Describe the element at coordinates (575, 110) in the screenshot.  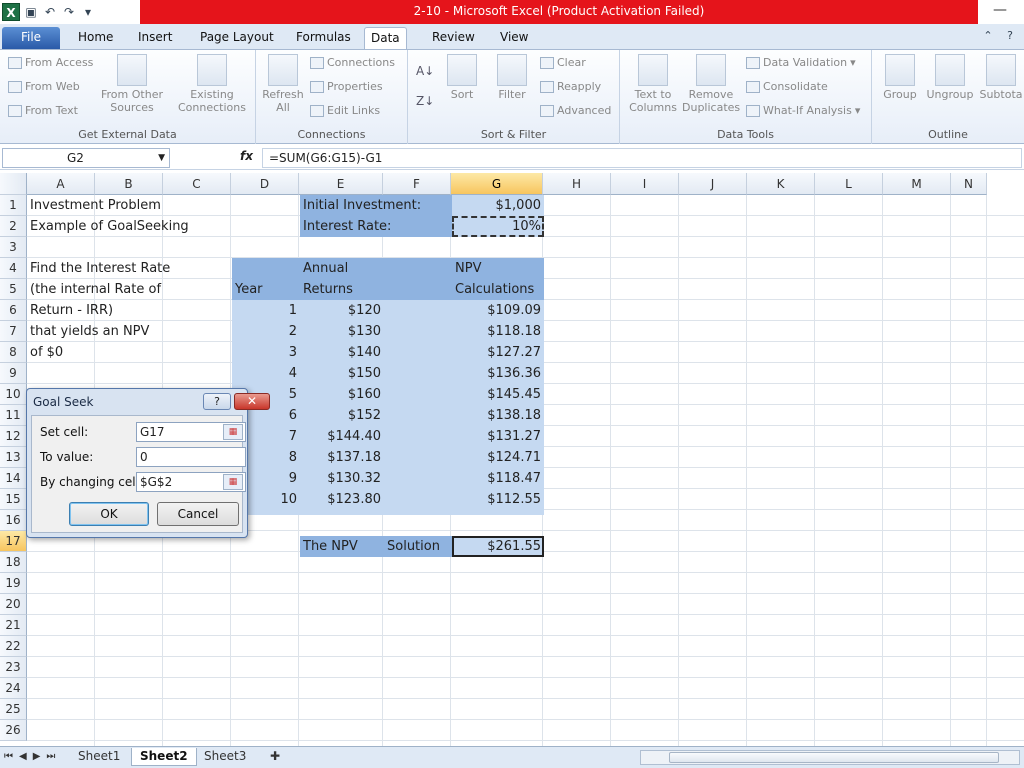
I see `advanced-button: Advanced` at that location.